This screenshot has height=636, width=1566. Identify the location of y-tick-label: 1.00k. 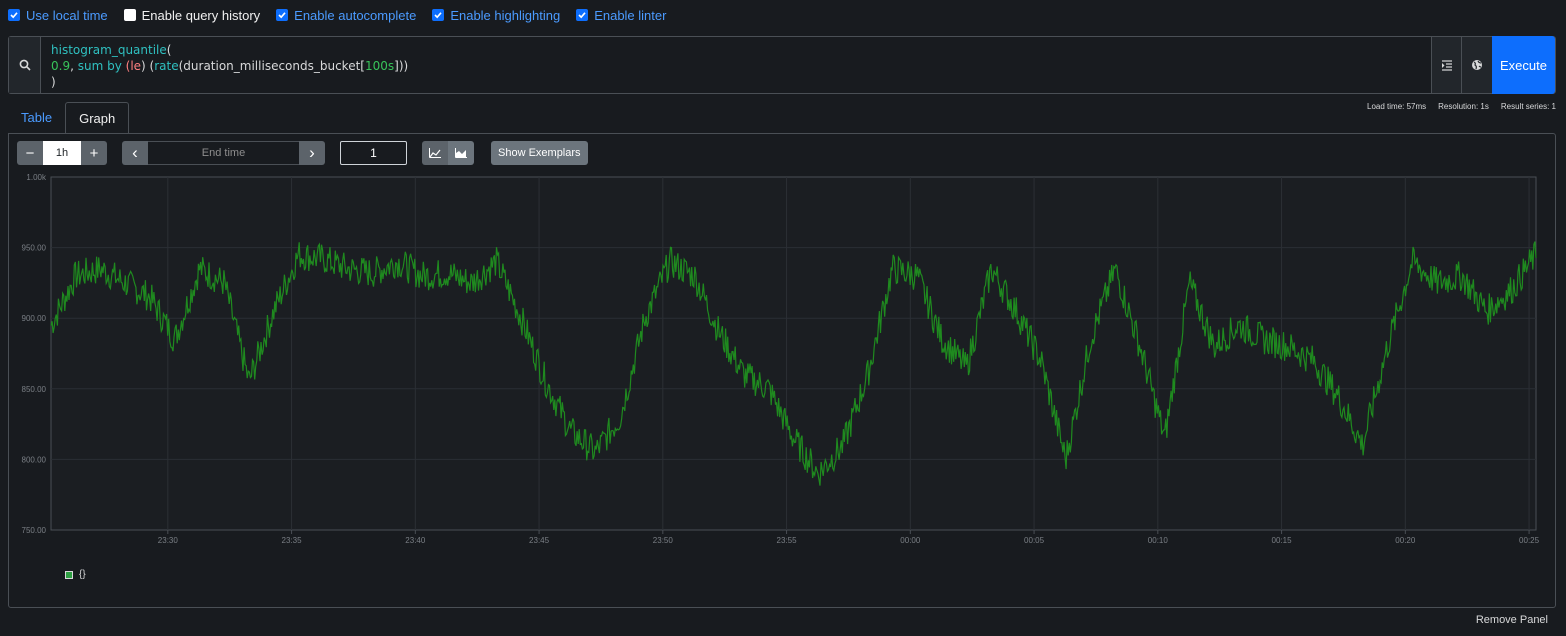
(36, 177).